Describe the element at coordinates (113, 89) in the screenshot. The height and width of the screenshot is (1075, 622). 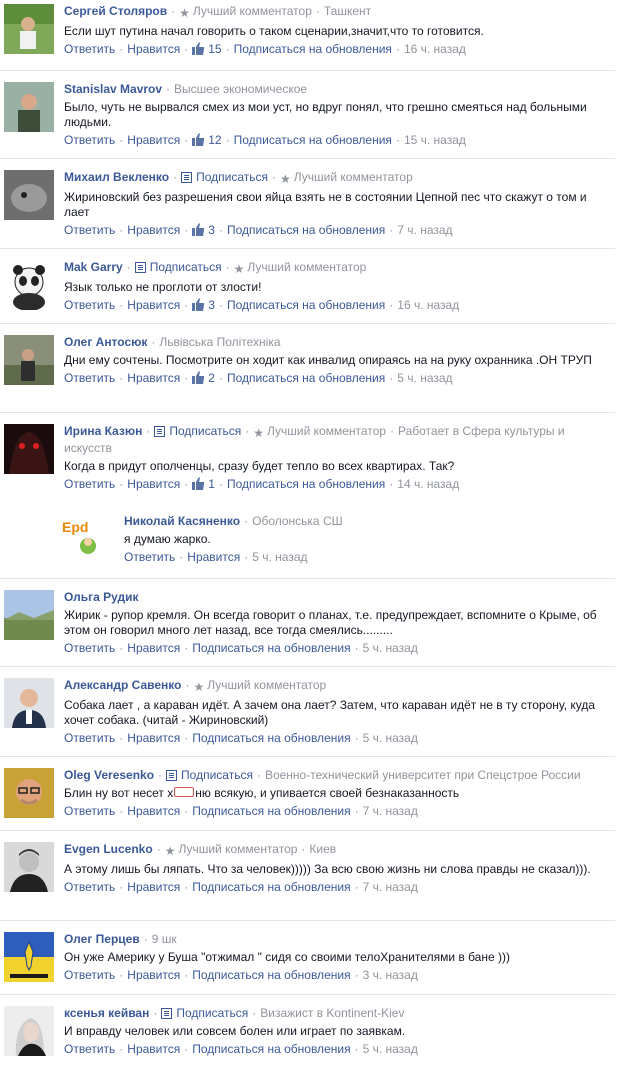
I see `author-name: Stanislav Mavrov` at that location.